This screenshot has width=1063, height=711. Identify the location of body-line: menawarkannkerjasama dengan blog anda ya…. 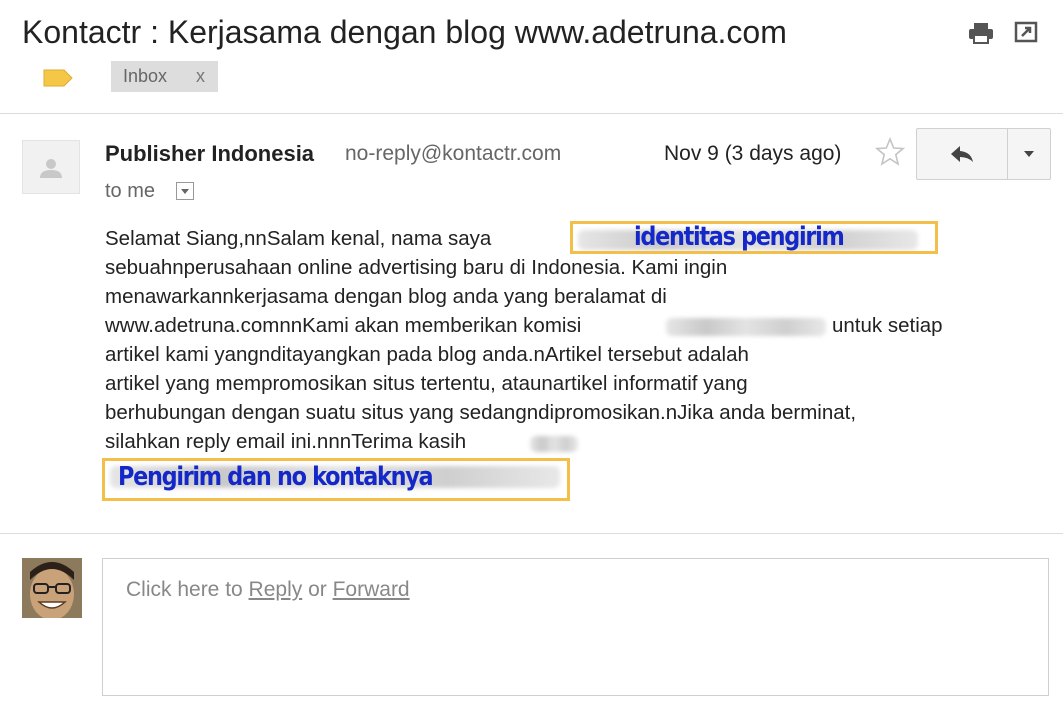
(386, 296).